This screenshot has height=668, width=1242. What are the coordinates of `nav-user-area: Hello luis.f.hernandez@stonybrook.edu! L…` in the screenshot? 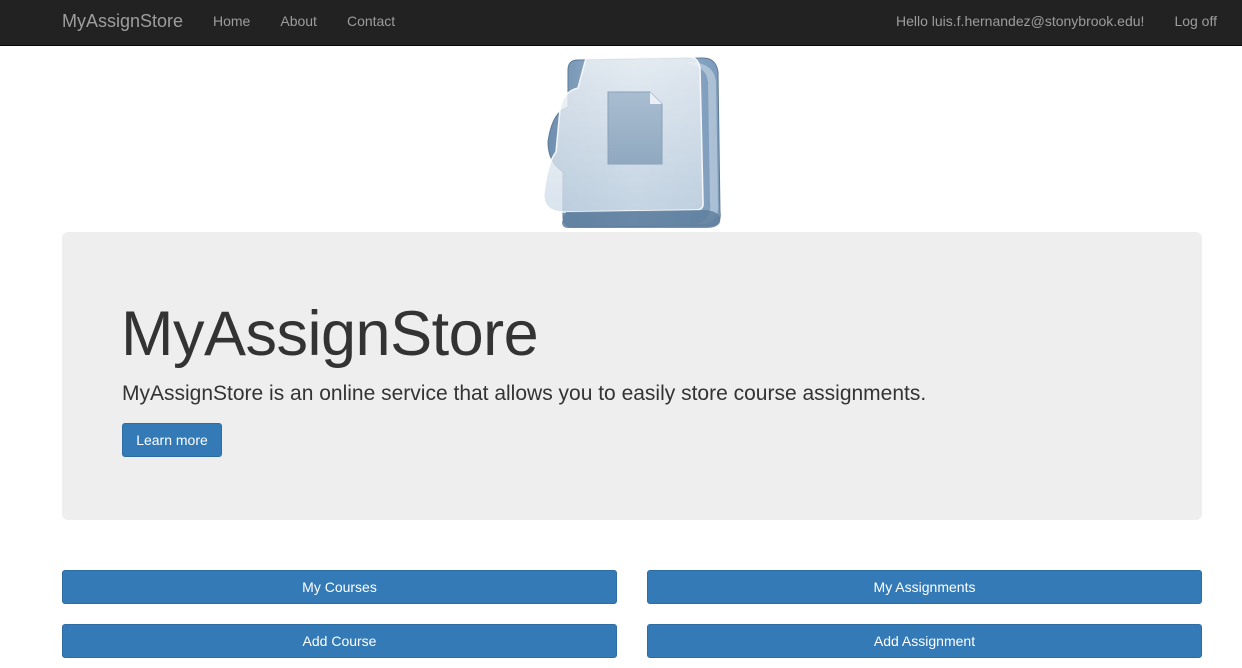 It's located at (1056, 23).